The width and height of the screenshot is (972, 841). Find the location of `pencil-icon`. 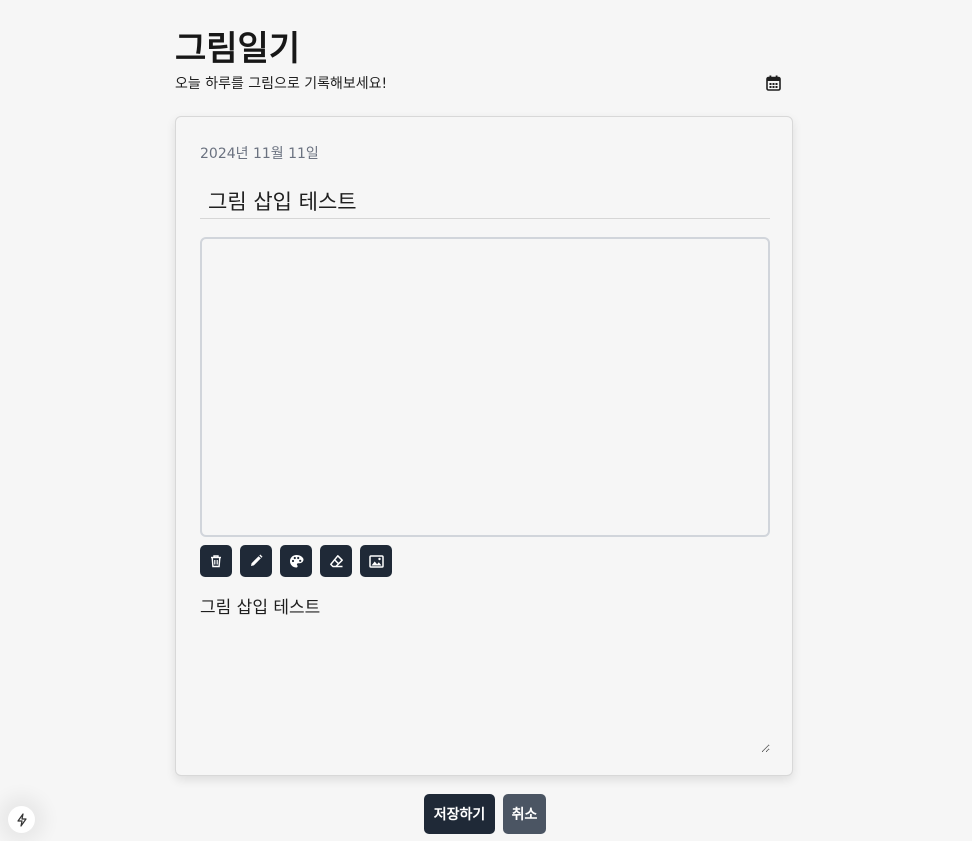

pencil-icon is located at coordinates (257, 560).